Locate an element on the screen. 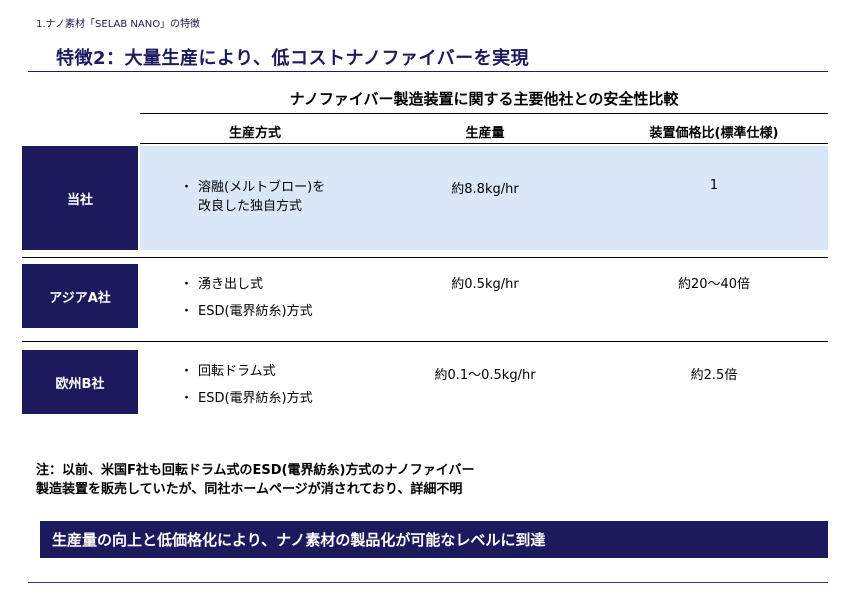  list-item: ・溶融(メルトブロー)を is located at coordinates (253, 187).